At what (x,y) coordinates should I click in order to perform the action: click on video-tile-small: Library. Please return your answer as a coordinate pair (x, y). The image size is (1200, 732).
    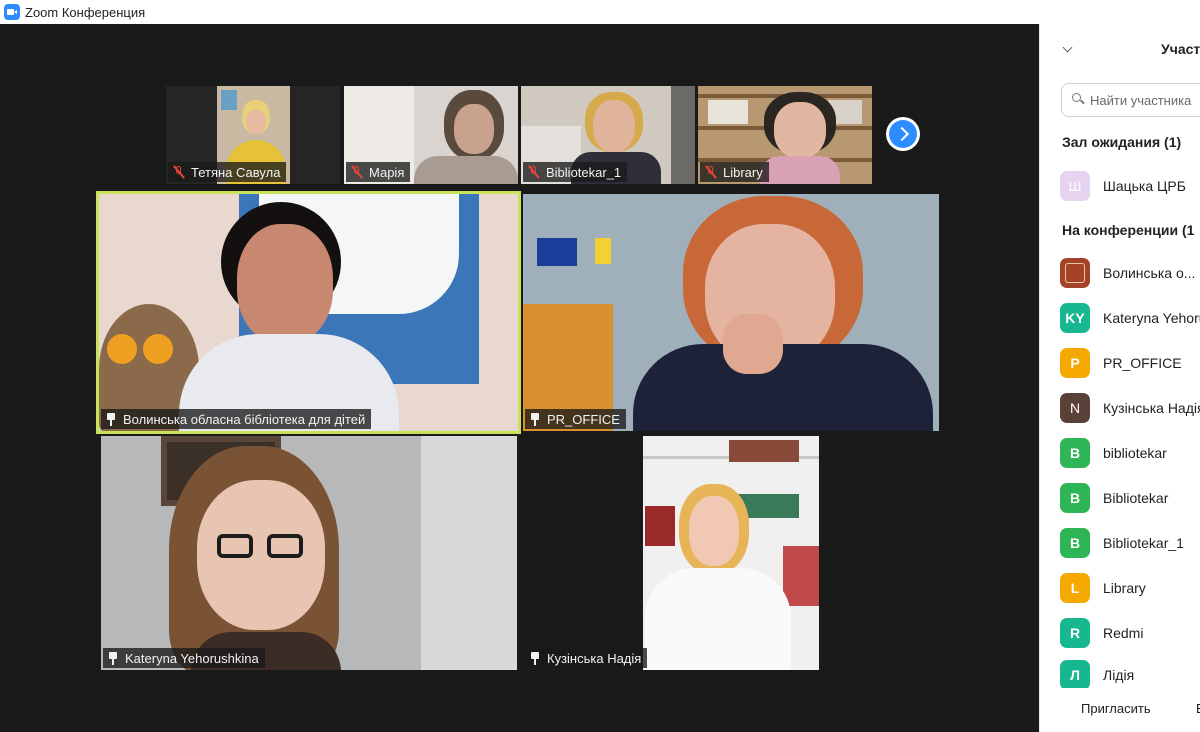
    Looking at the image, I should click on (785, 135).